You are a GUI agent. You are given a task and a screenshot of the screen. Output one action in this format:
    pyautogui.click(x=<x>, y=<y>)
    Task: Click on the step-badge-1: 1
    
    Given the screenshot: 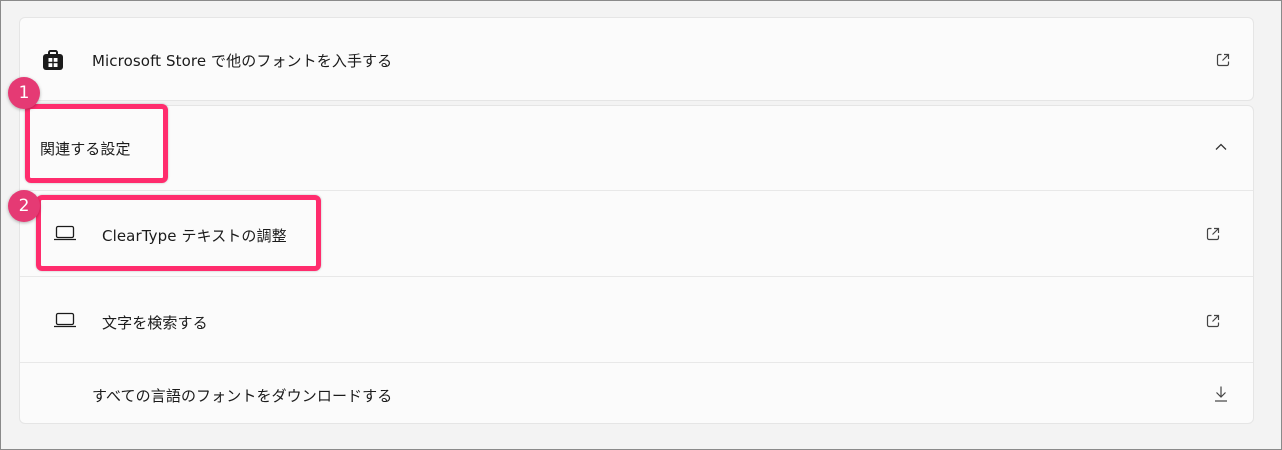 What is the action you would take?
    pyautogui.click(x=24, y=93)
    